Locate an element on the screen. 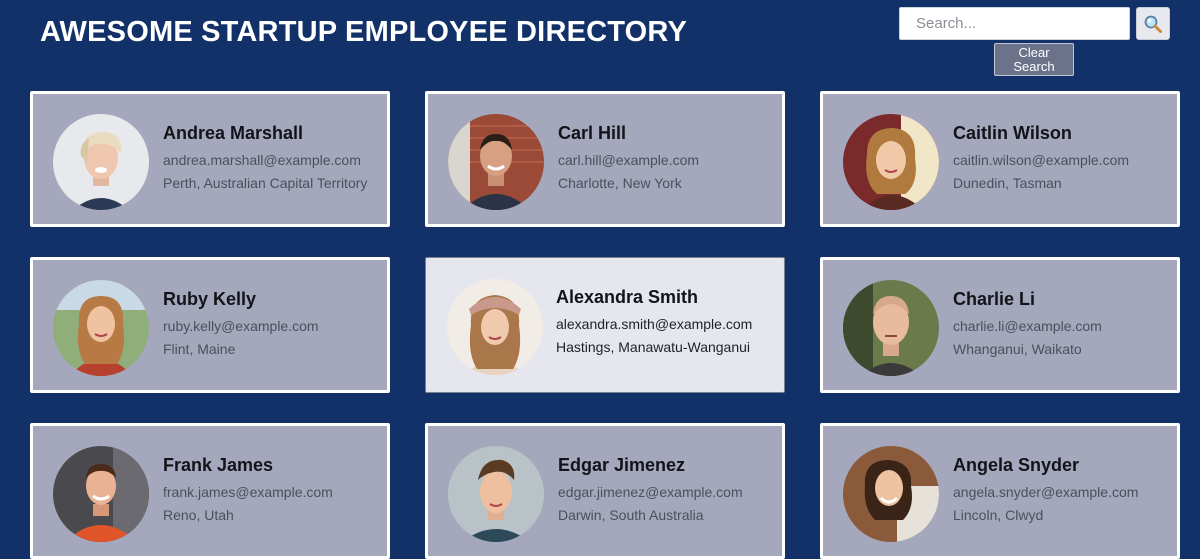 Image resolution: width=1200 pixels, height=559 pixels. page-title: AWESOME STARTUP EMPLOYEE DIRECTORY is located at coordinates (364, 32).